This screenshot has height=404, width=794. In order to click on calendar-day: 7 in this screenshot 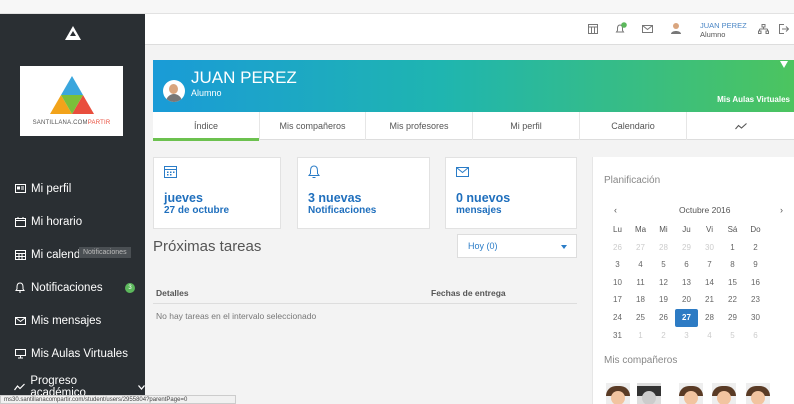, I will do `click(709, 265)`.